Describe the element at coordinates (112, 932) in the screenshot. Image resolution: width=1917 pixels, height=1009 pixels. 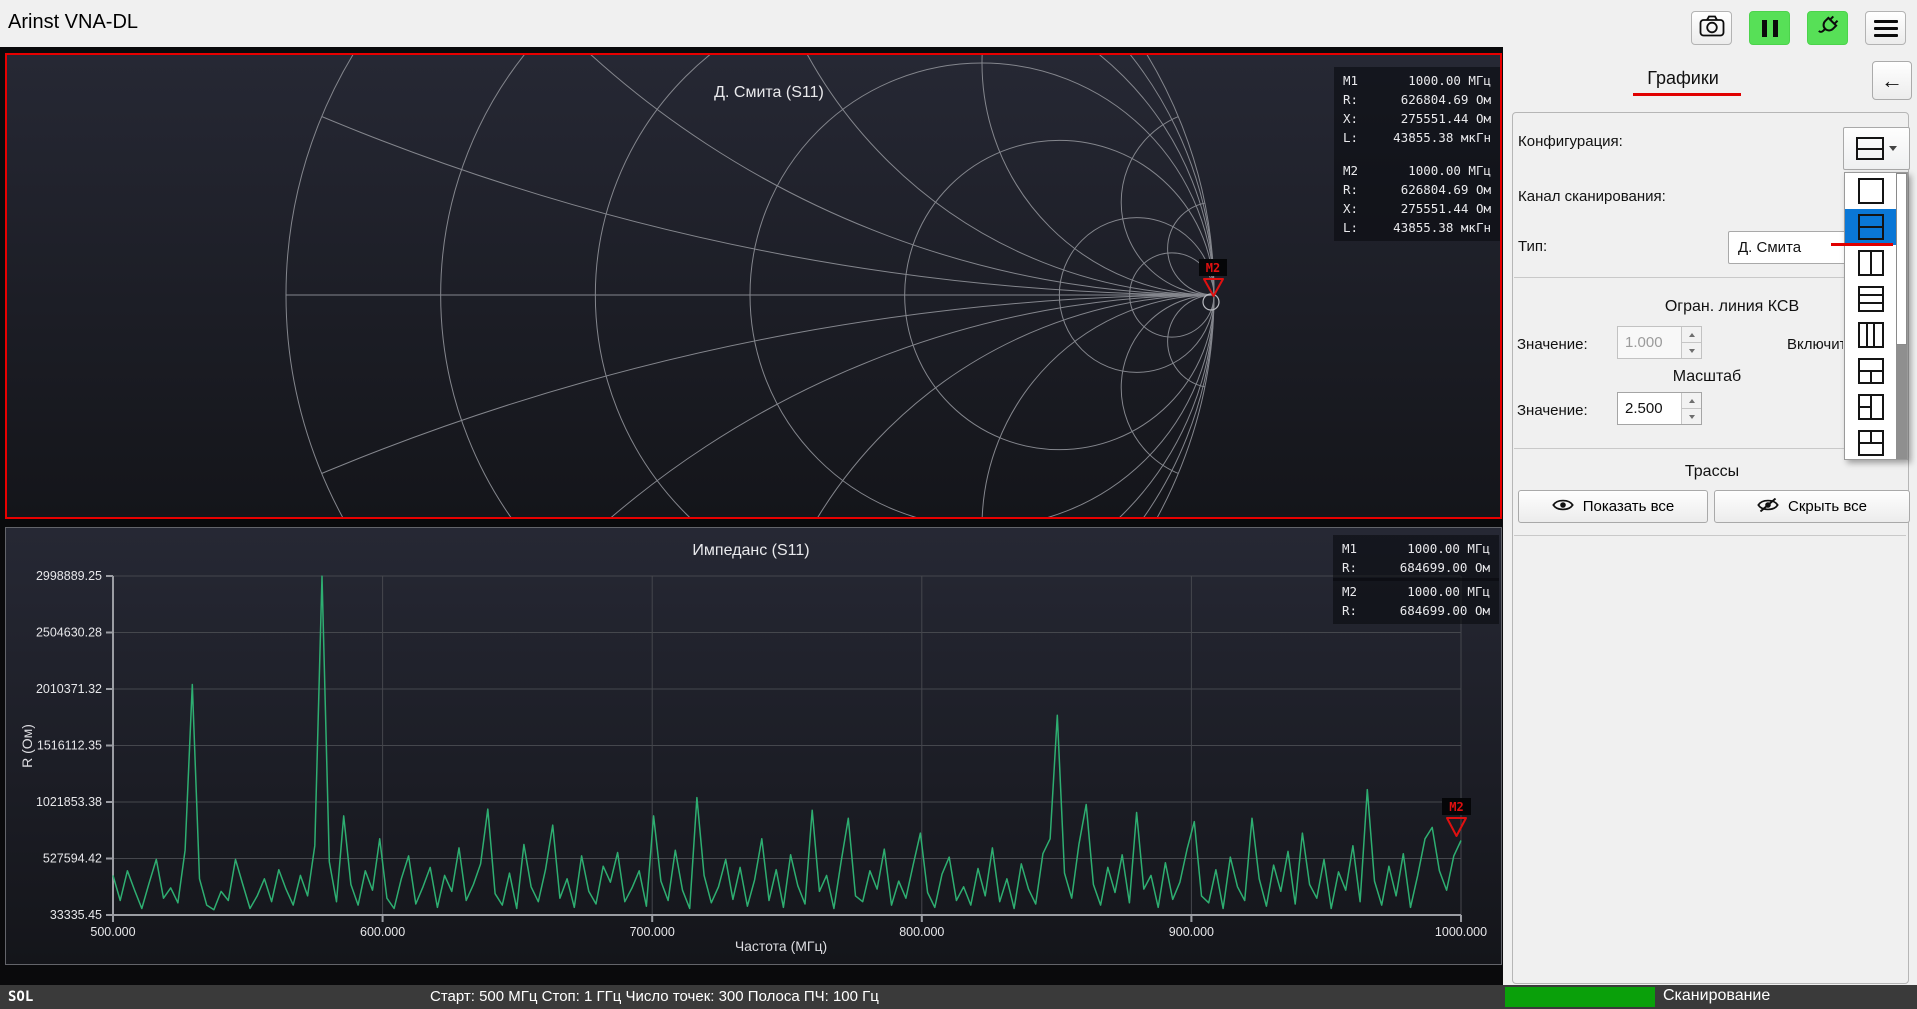
I see `svg-text: 500.000` at that location.